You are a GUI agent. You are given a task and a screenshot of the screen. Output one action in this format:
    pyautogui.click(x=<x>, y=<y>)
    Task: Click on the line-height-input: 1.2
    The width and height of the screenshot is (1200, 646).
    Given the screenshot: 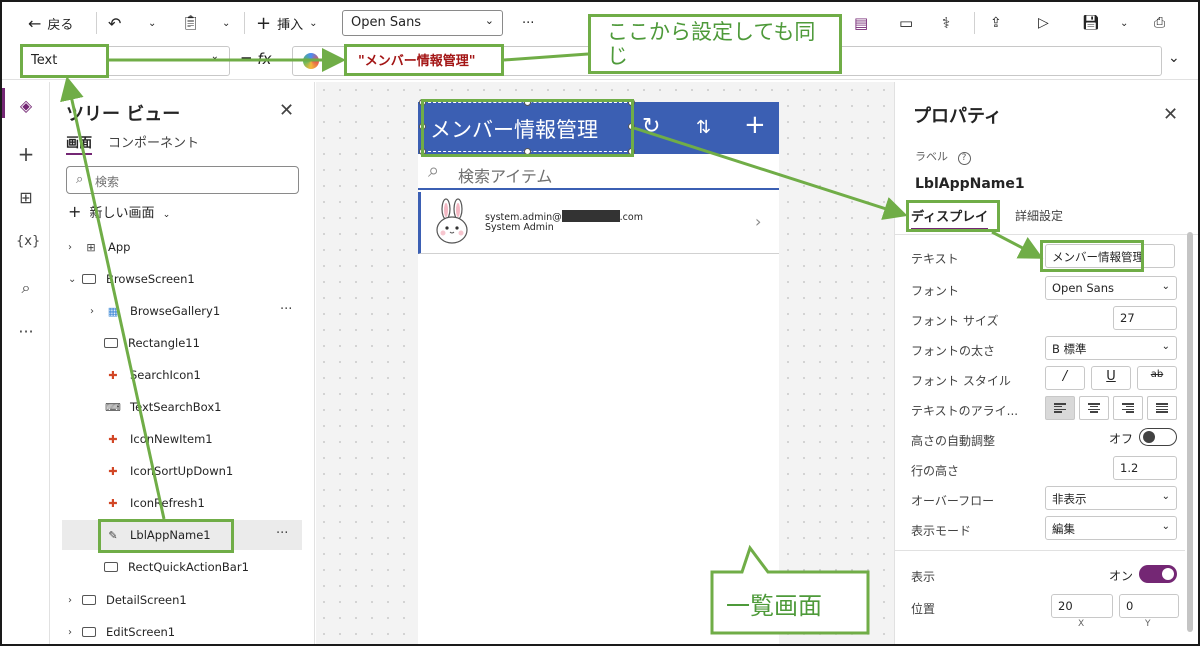 What is the action you would take?
    pyautogui.click(x=1145, y=468)
    